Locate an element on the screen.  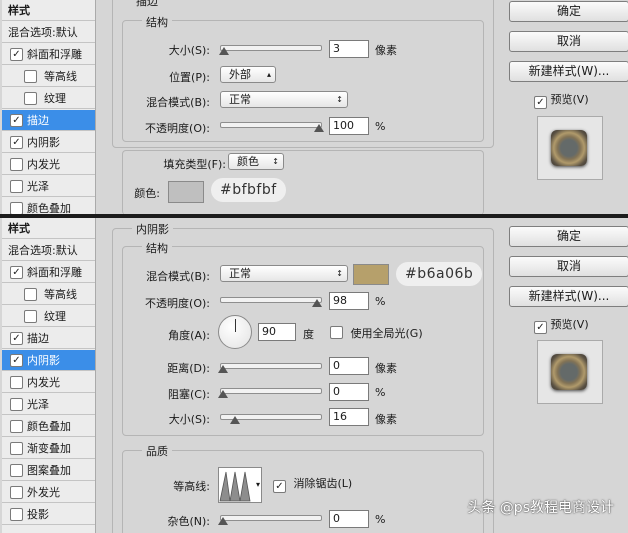
preview-thumbnail is located at coordinates (570, 372).